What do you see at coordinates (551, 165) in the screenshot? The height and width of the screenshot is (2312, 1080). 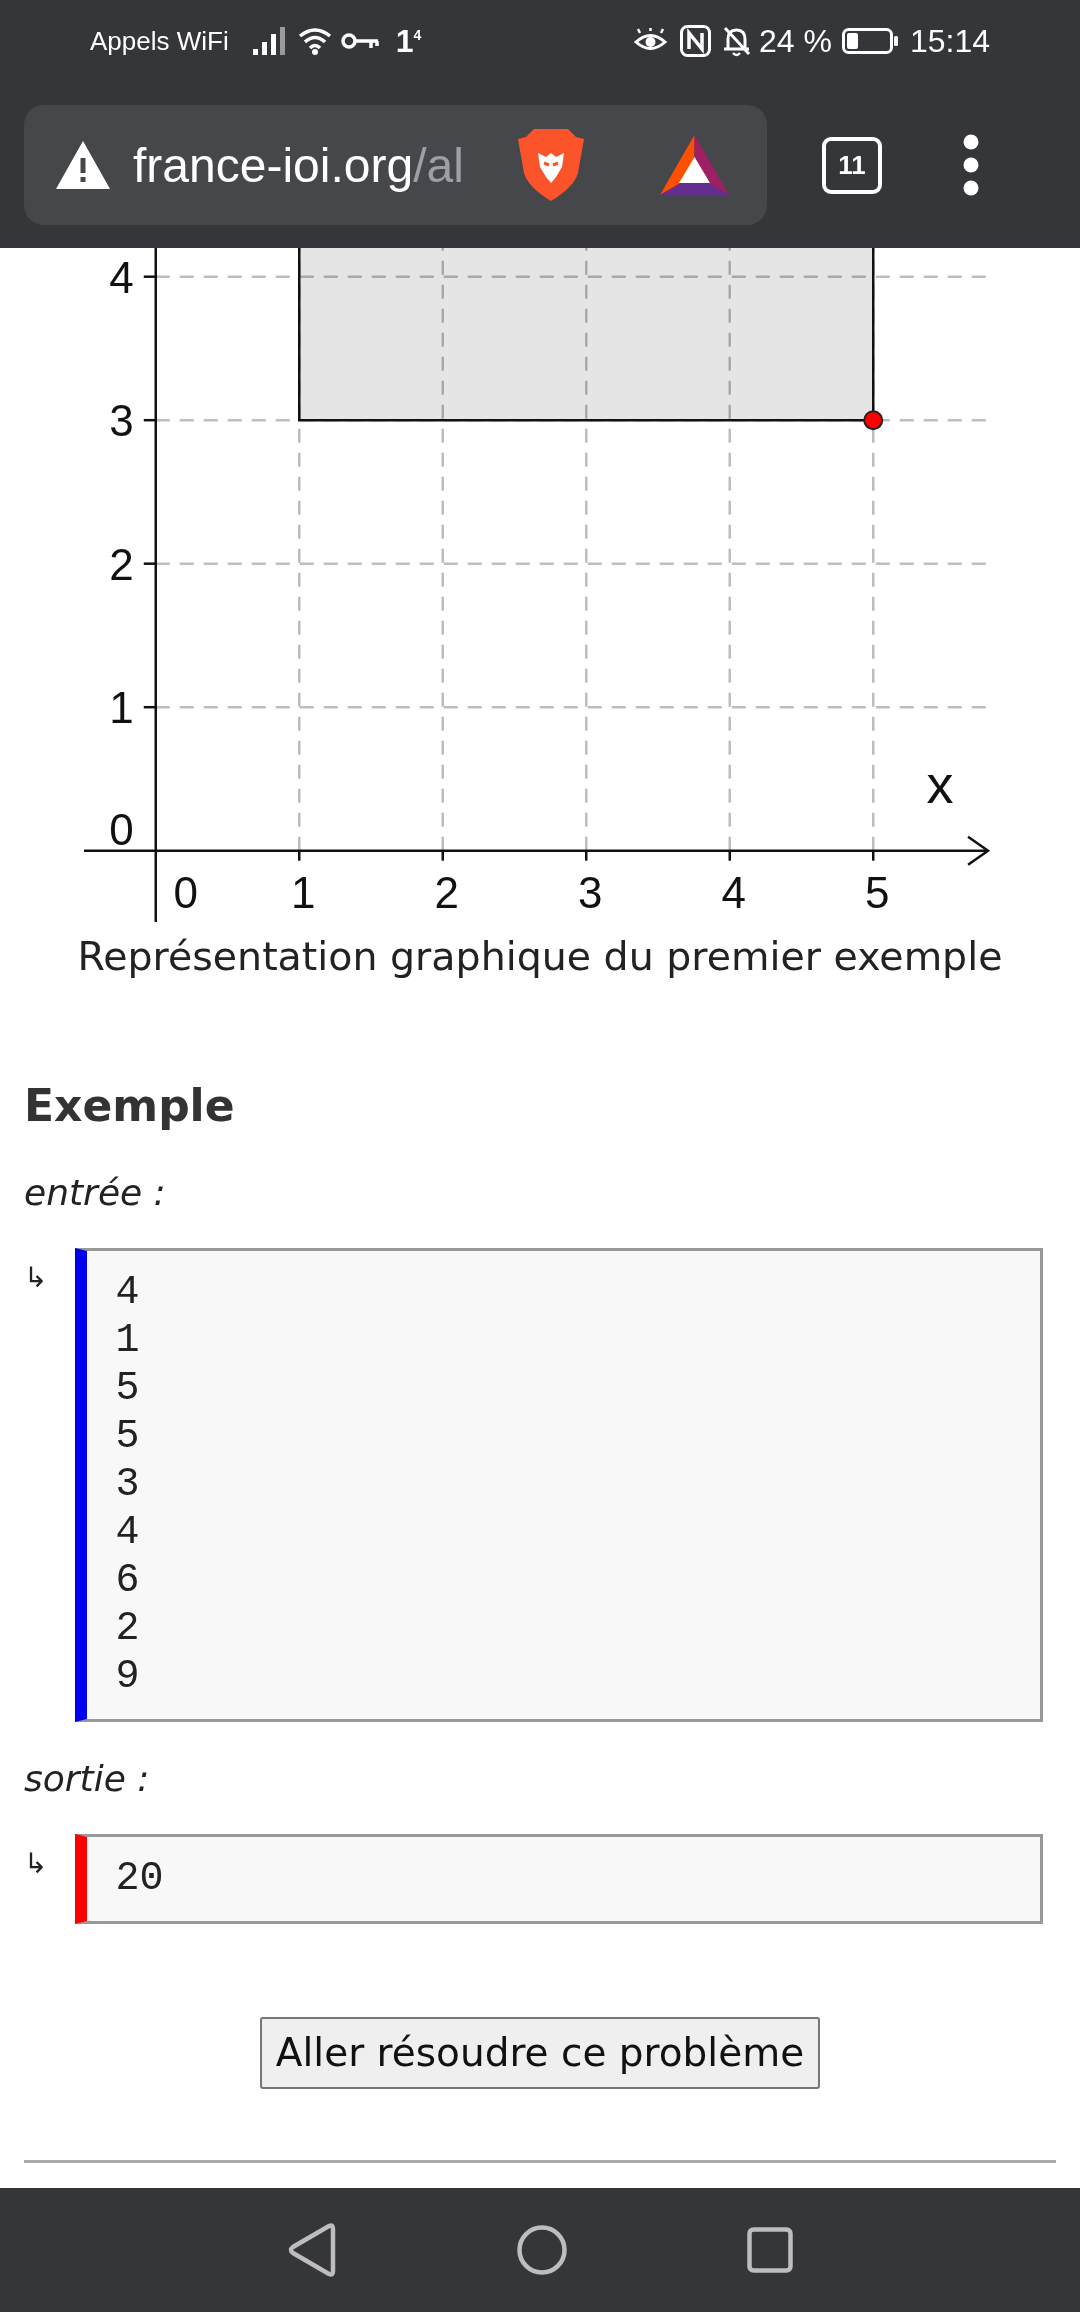 I see `shield-icon` at bounding box center [551, 165].